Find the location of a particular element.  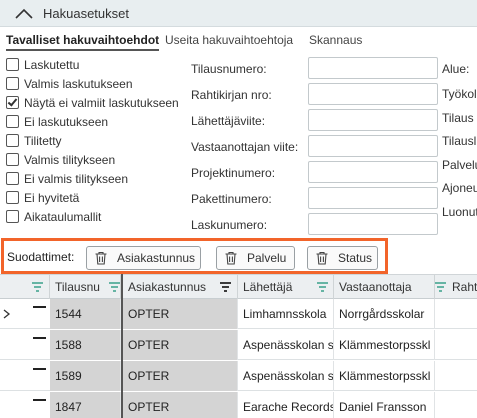

project-number-label: Projektinumero: is located at coordinates (233, 173).